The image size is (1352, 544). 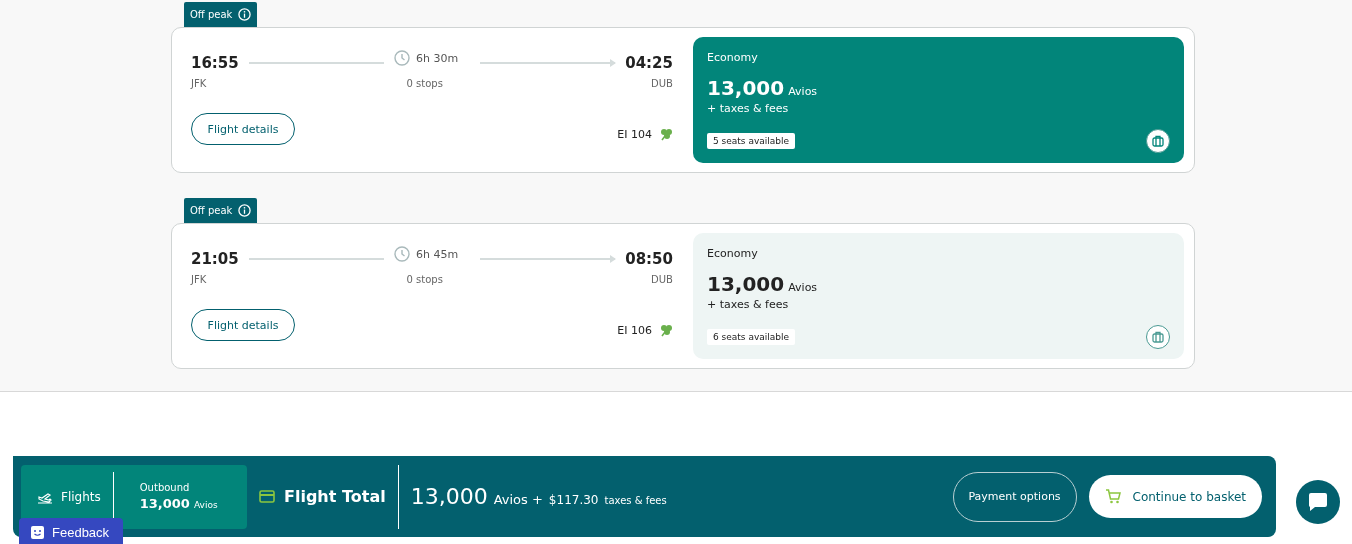 What do you see at coordinates (215, 63) in the screenshot?
I see `departure-time: 16:55` at bounding box center [215, 63].